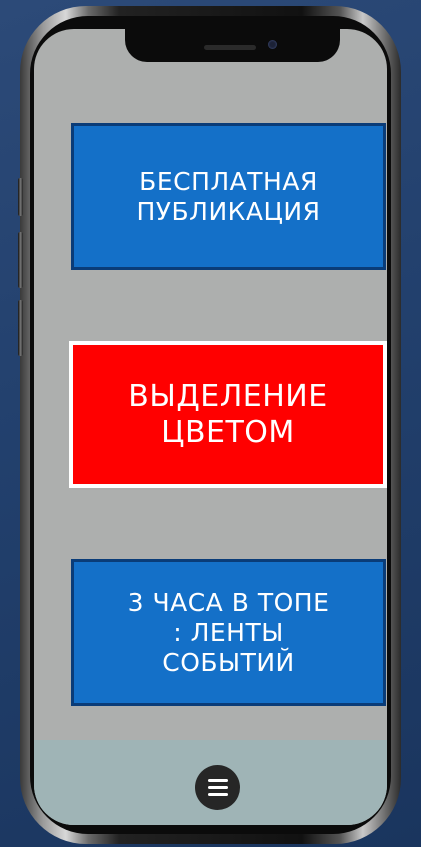  I want to click on free-publication-label-line1: БЕСПЛАТНАЯ, so click(228, 181).